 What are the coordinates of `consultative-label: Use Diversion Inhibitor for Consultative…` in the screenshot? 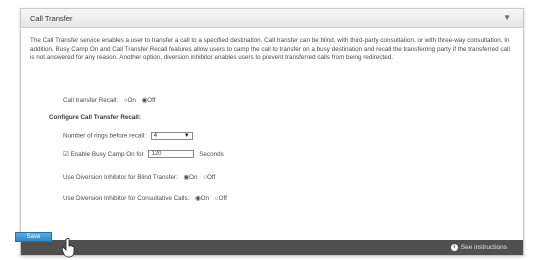 It's located at (126, 198).